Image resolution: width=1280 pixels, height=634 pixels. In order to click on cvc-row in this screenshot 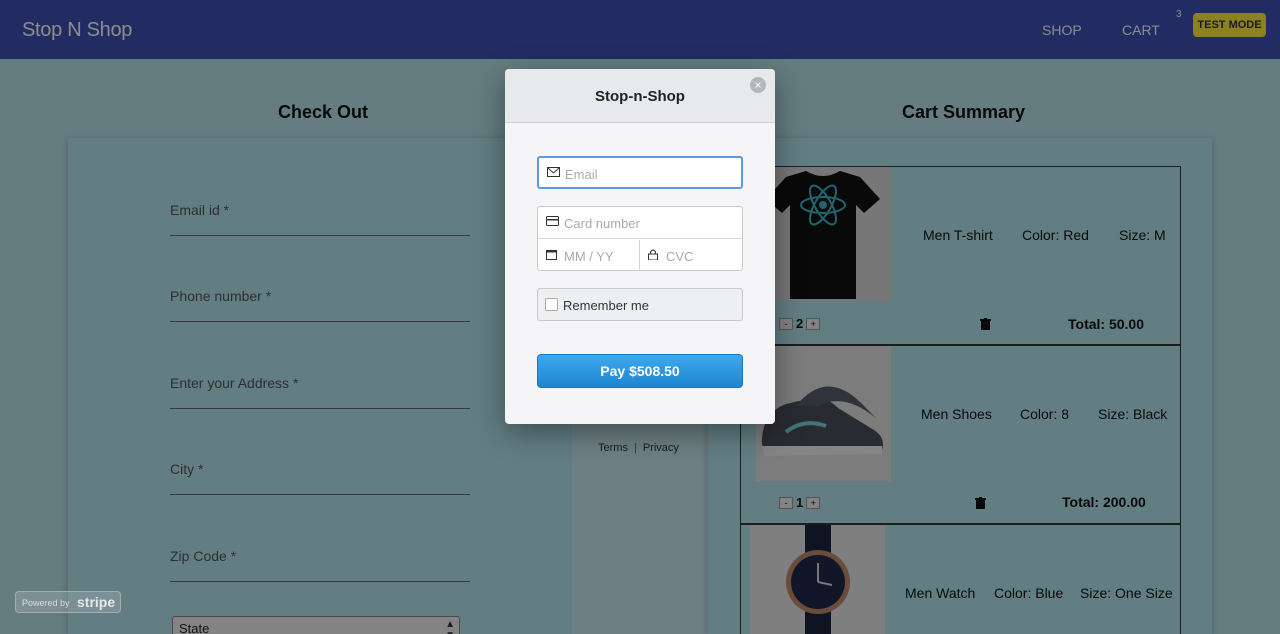, I will do `click(691, 256)`.